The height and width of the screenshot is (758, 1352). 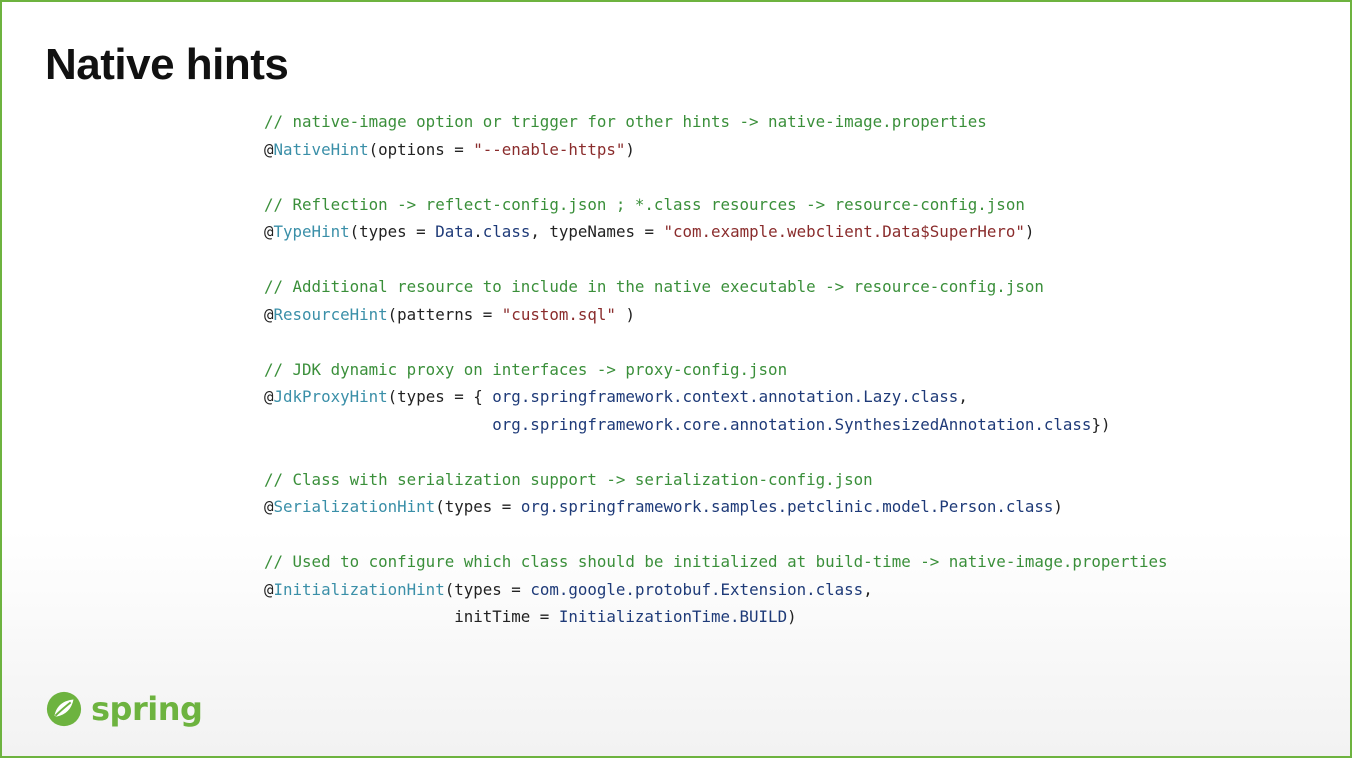 I want to click on code-token: InitializationHint, so click(x=359, y=589).